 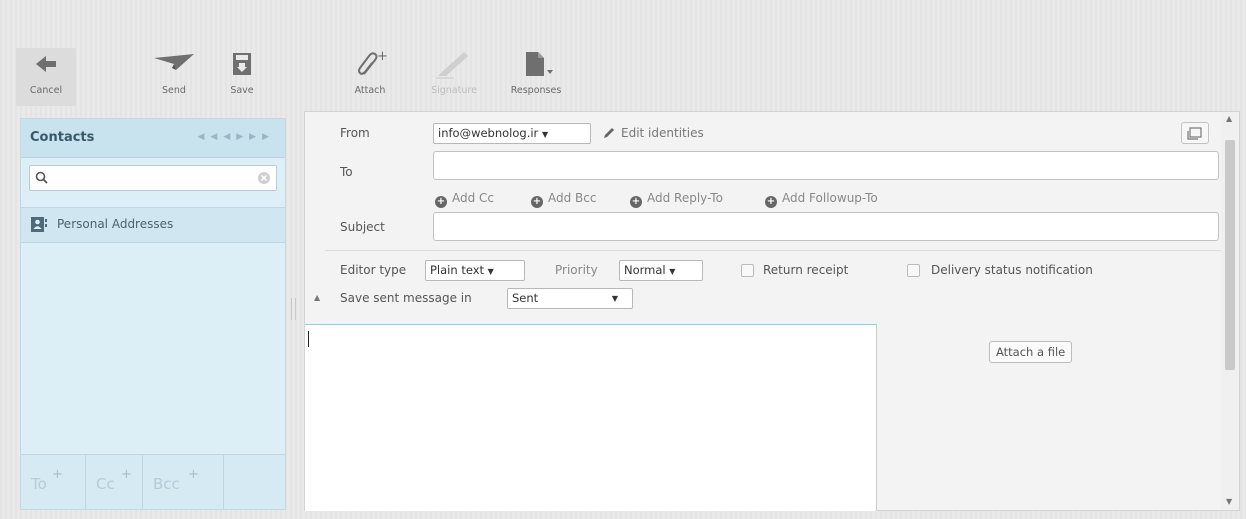 I want to click on headers-icon, so click(x=1194, y=133).